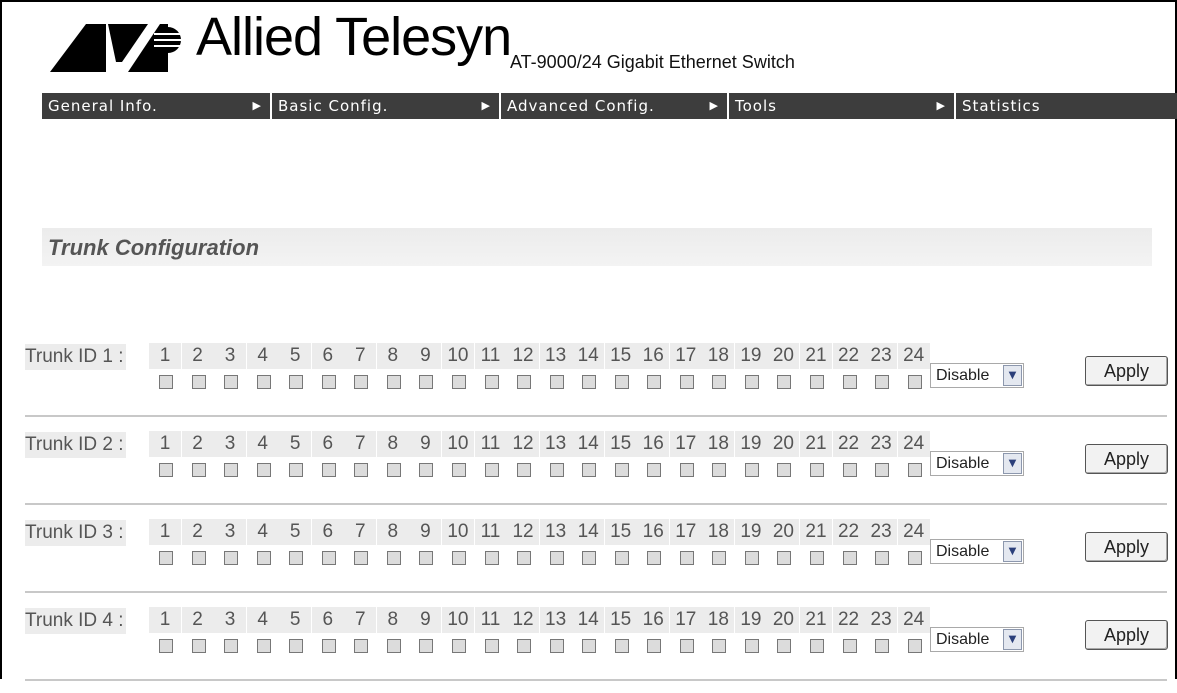 The image size is (1177, 693). I want to click on nav-statistics: Statistics, so click(1066, 106).